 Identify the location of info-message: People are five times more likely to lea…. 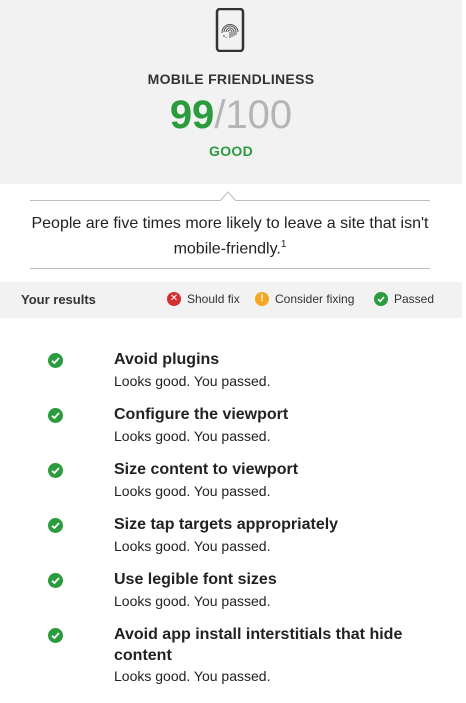
(230, 236).